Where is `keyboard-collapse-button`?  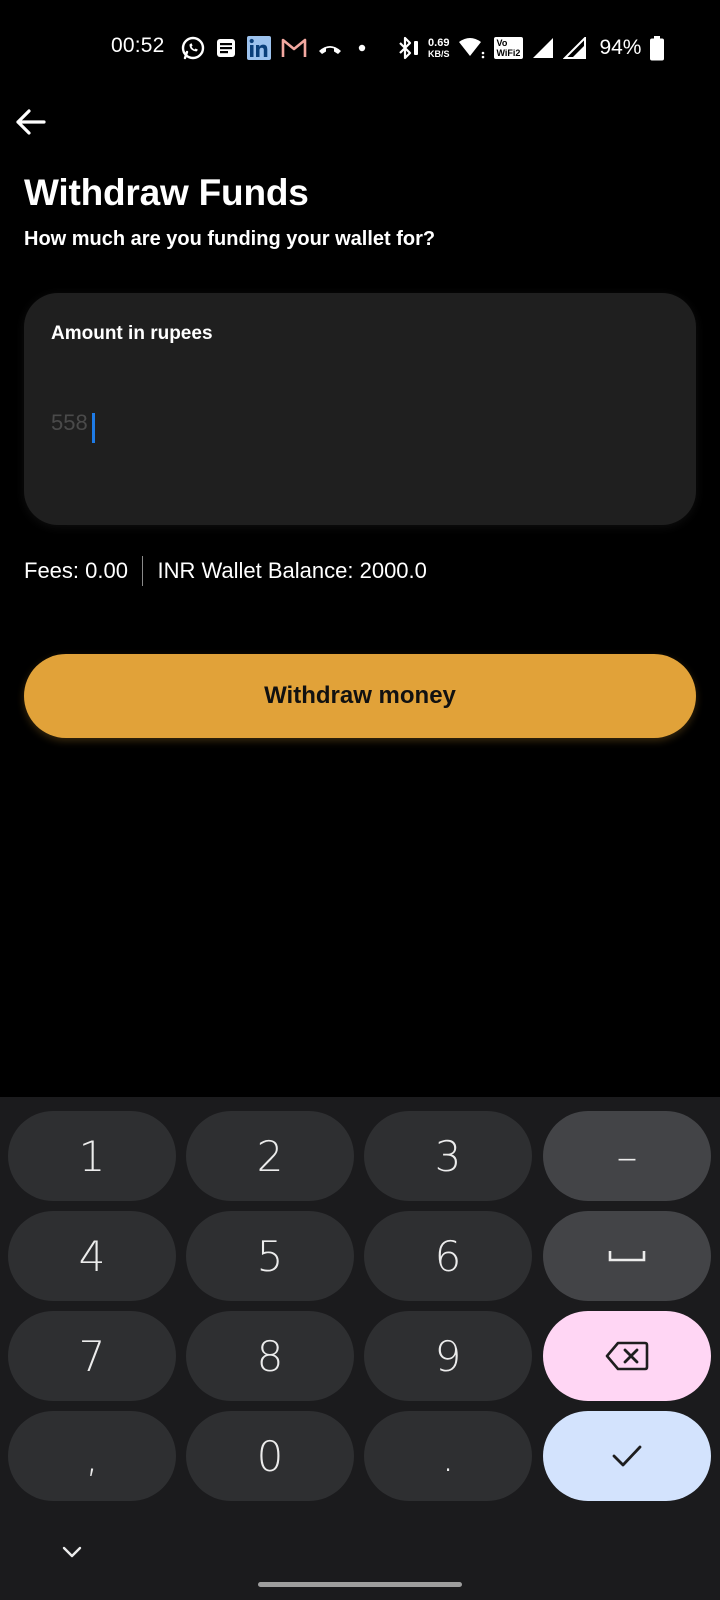
keyboard-collapse-button is located at coordinates (72, 1552).